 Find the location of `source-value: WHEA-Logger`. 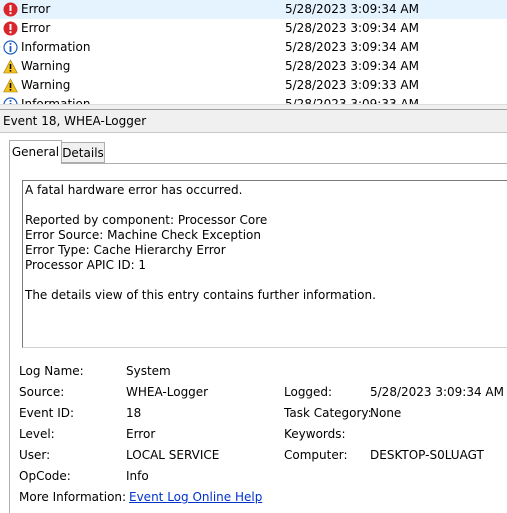

source-value: WHEA-Logger is located at coordinates (167, 392).